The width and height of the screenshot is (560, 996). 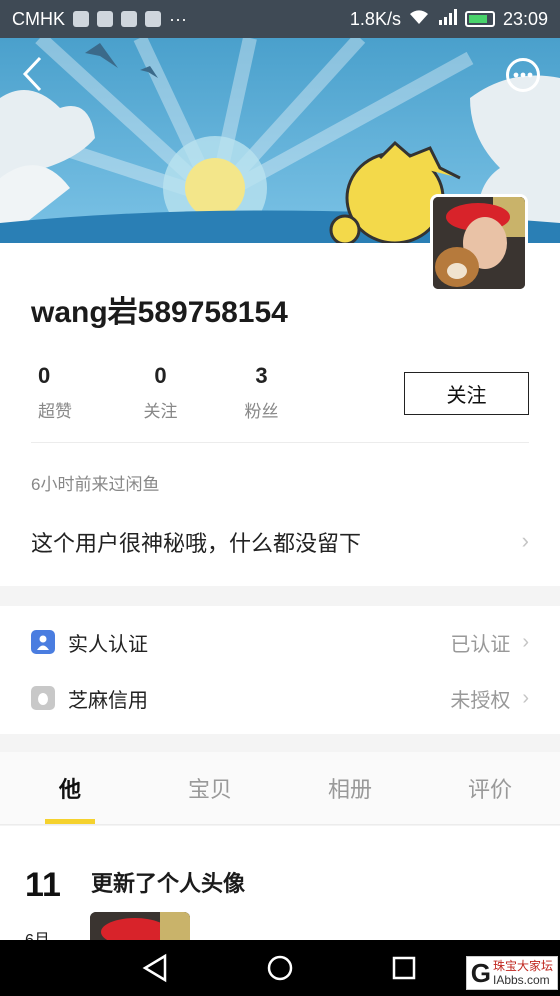 I want to click on back-button, so click(x=42, y=76).